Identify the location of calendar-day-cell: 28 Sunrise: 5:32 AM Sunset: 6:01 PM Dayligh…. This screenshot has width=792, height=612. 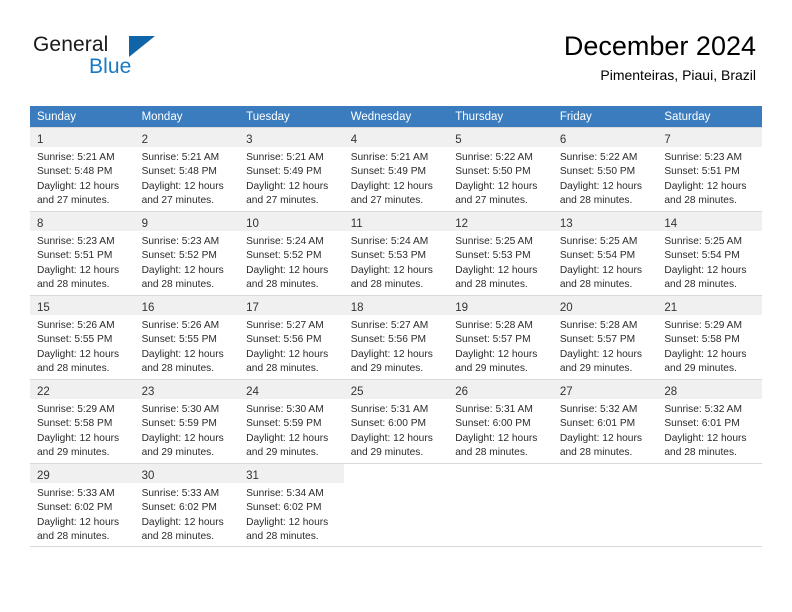
(709, 421).